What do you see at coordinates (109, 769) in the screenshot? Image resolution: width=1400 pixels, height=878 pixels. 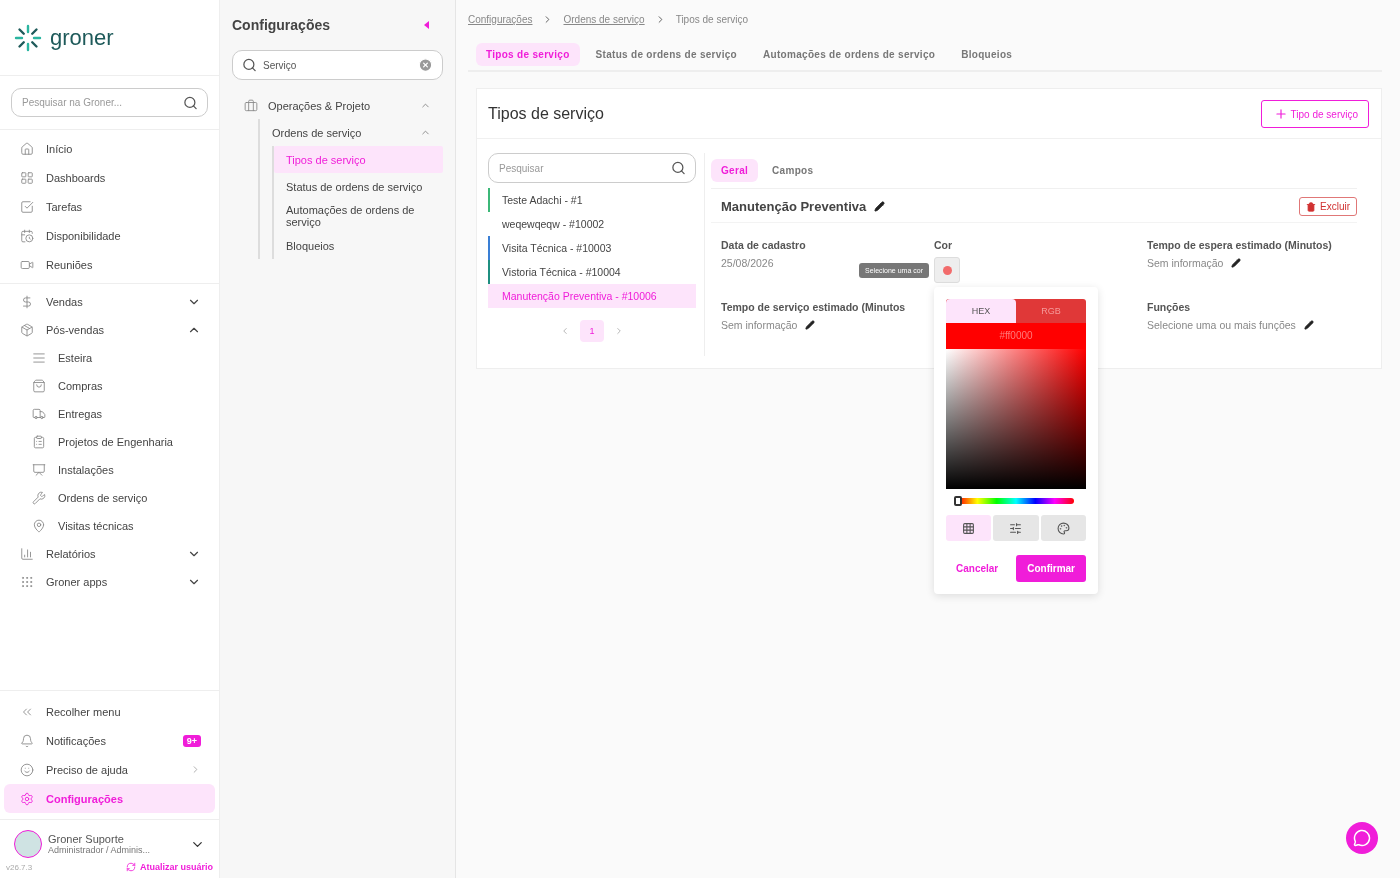 I see `nav-item: Preciso de ajuda` at bounding box center [109, 769].